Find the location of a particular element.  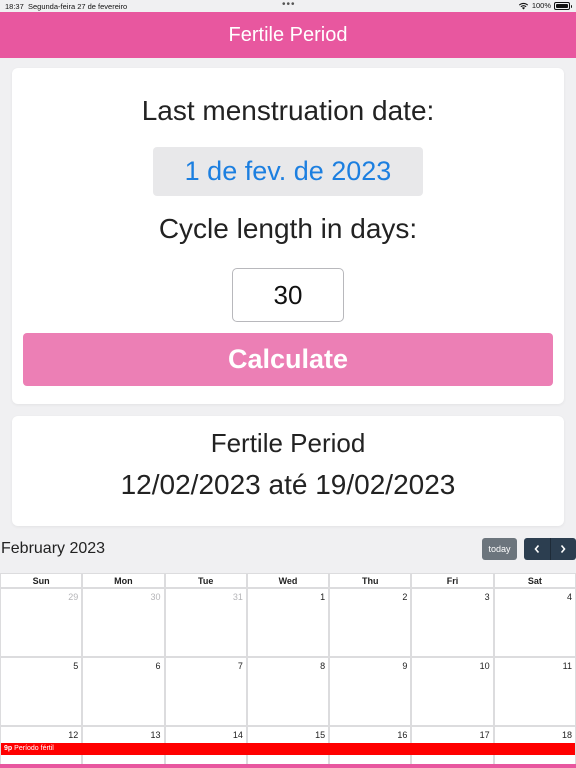

weekday-header: Sat is located at coordinates (534, 580).